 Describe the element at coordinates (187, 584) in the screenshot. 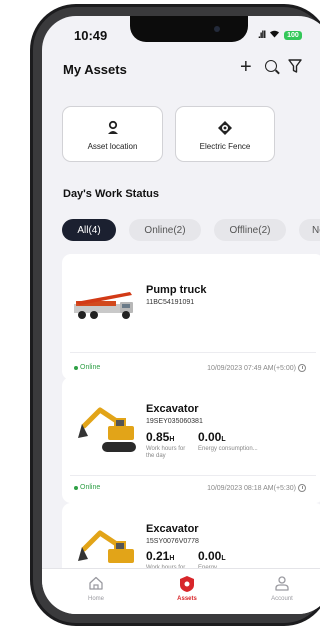

I see `assets-shield-icon` at that location.